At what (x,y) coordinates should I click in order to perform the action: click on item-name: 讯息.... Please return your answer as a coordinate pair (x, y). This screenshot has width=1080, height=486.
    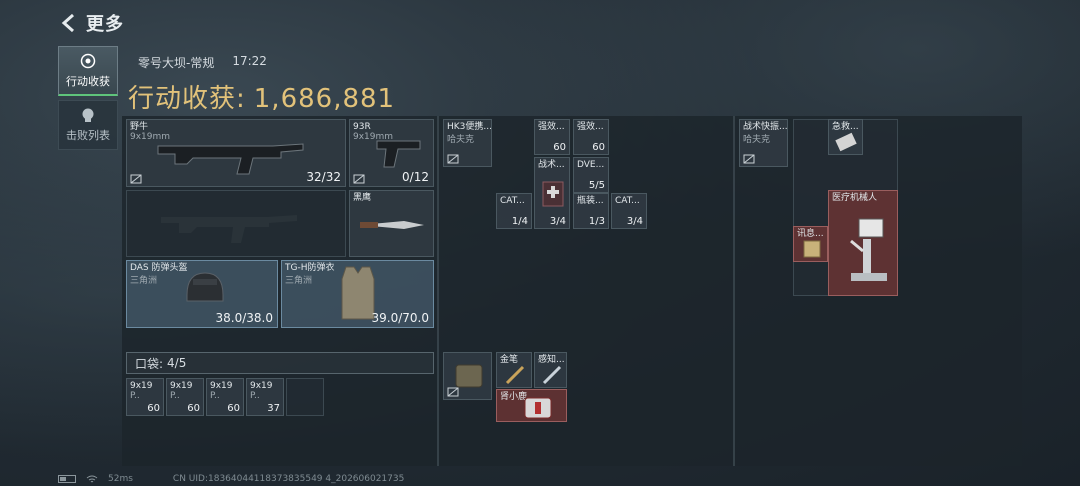
    Looking at the image, I should click on (810, 234).